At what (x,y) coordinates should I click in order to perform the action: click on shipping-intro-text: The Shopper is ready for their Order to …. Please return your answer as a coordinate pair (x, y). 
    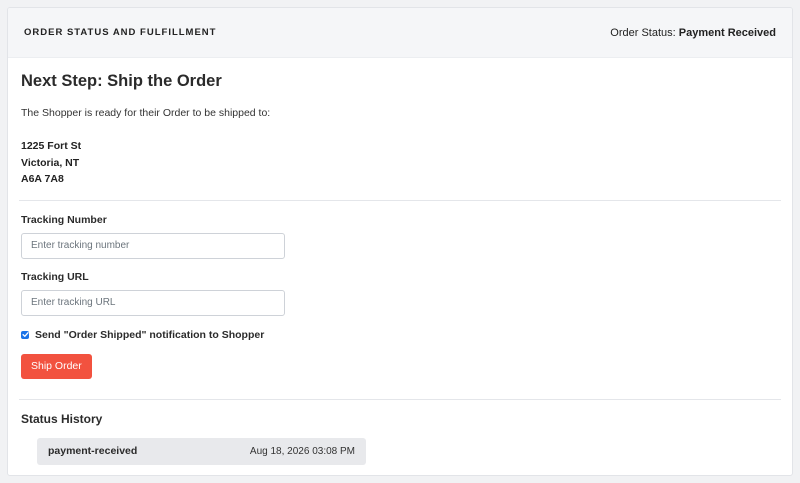
    Looking at the image, I should click on (146, 113).